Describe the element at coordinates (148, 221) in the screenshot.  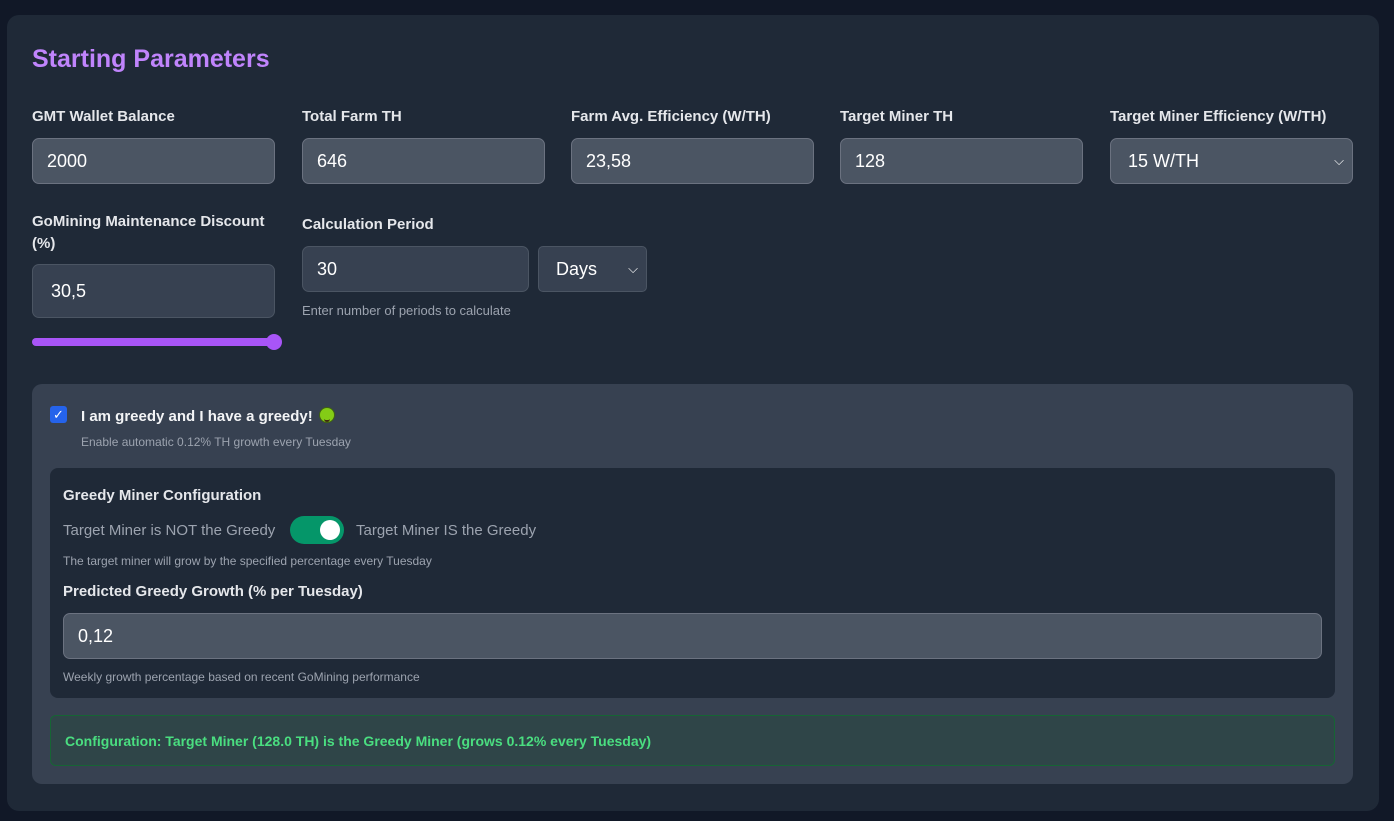
I see `maintenance-discount-label-line1: GoMining Maintenance Discount` at that location.